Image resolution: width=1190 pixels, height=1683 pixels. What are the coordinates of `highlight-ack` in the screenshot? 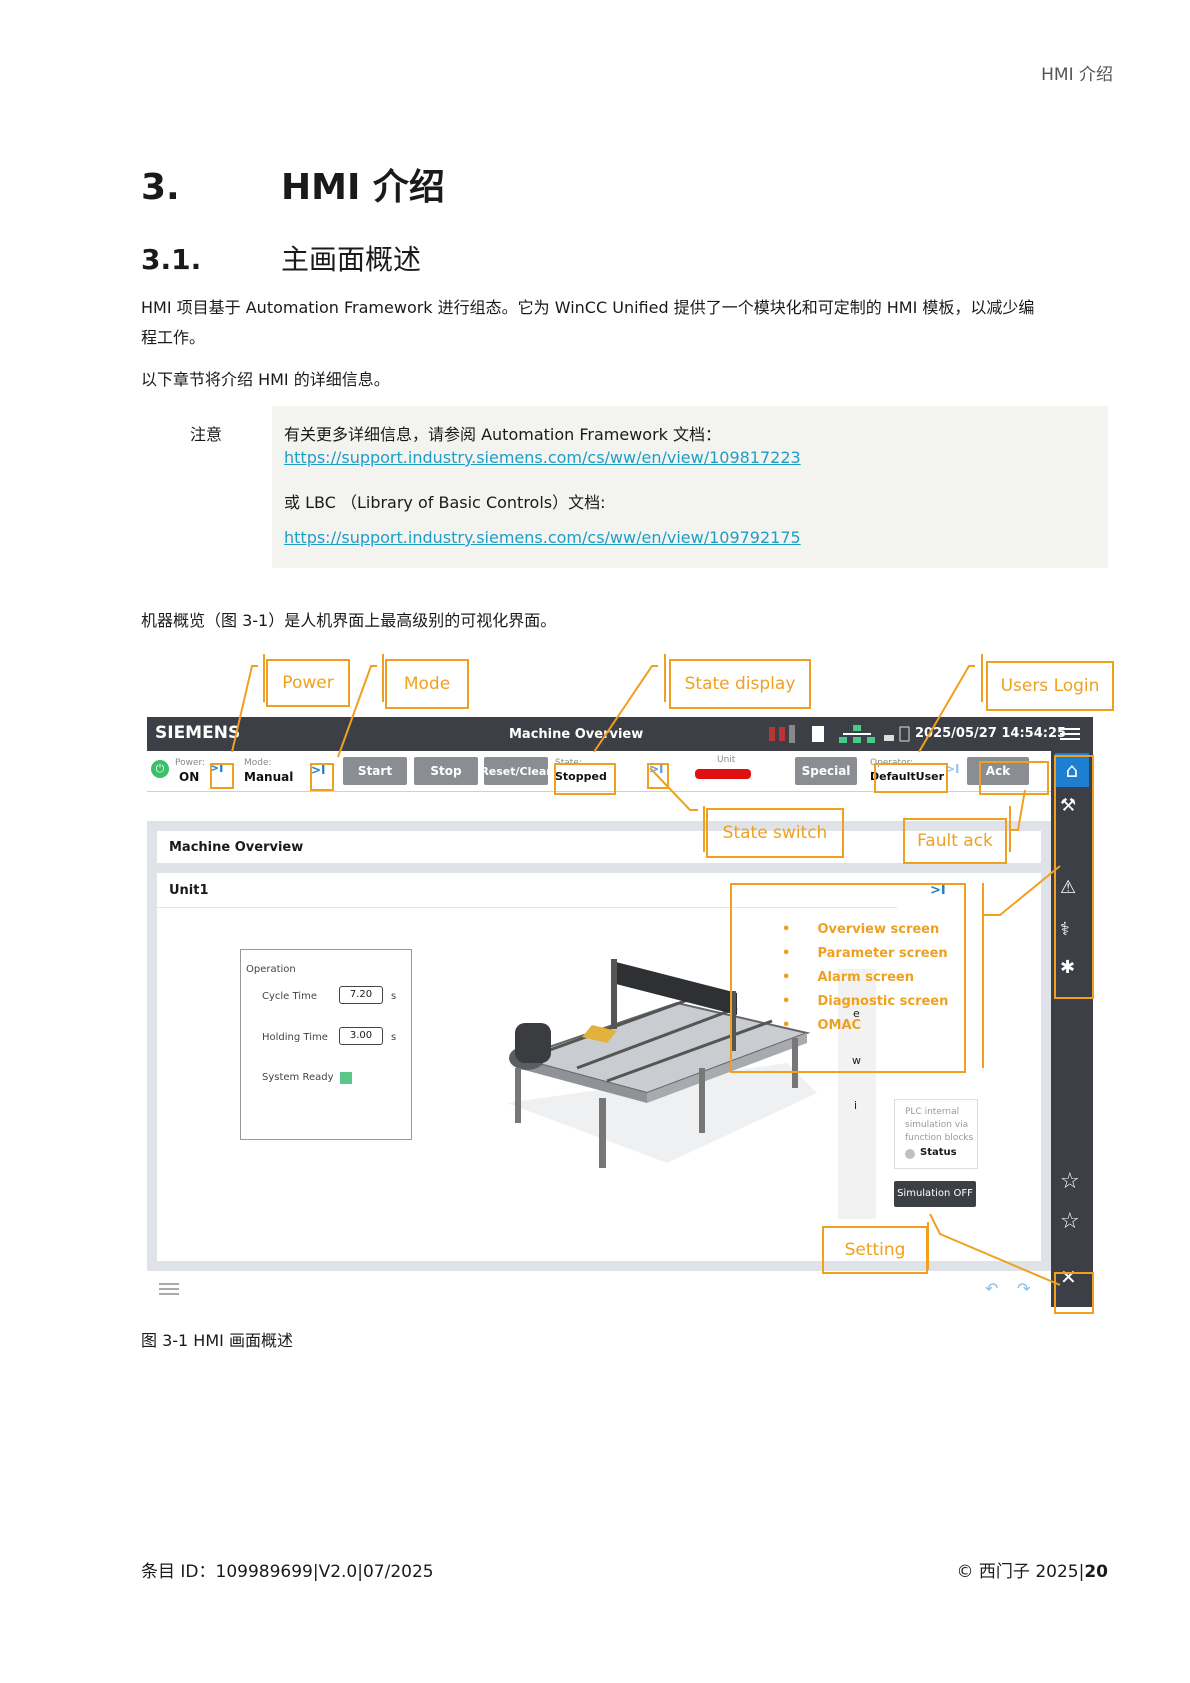 It's located at (1014, 778).